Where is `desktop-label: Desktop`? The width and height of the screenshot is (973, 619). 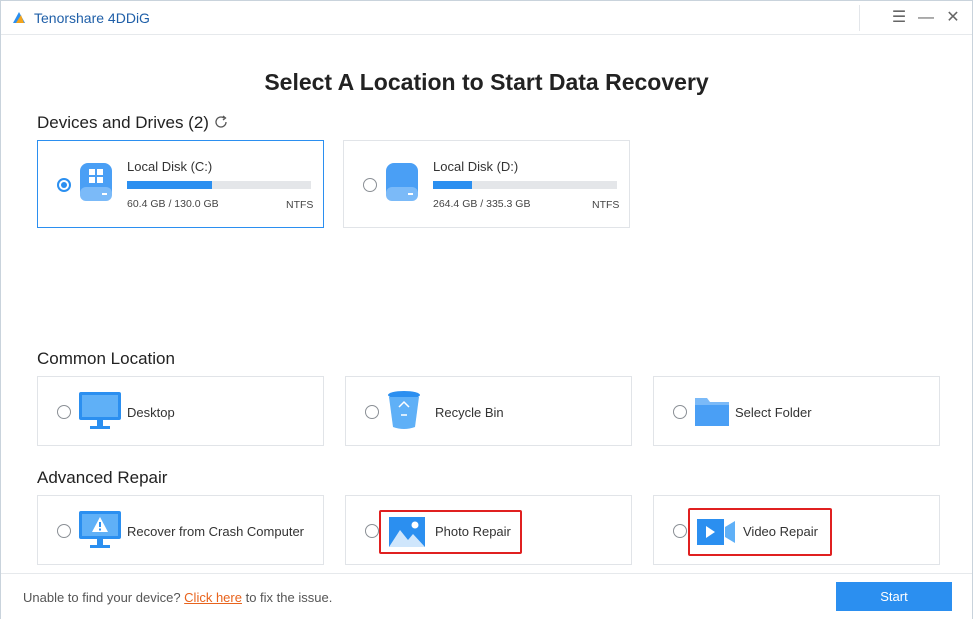
desktop-label: Desktop is located at coordinates (151, 412).